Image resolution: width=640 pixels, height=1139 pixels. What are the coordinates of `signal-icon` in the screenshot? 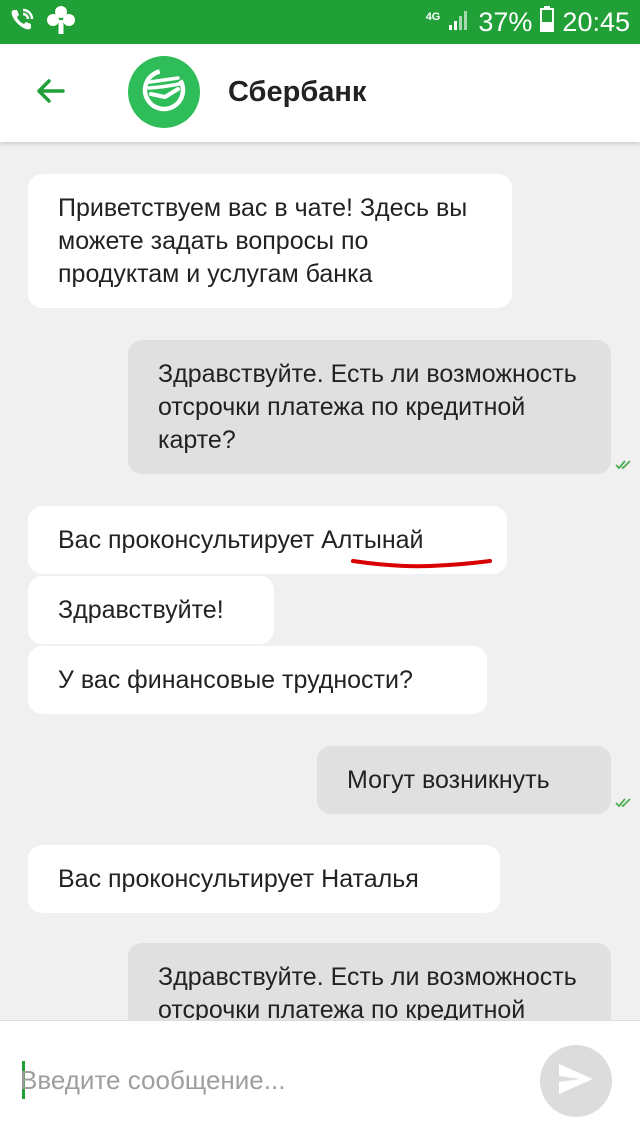 It's located at (459, 22).